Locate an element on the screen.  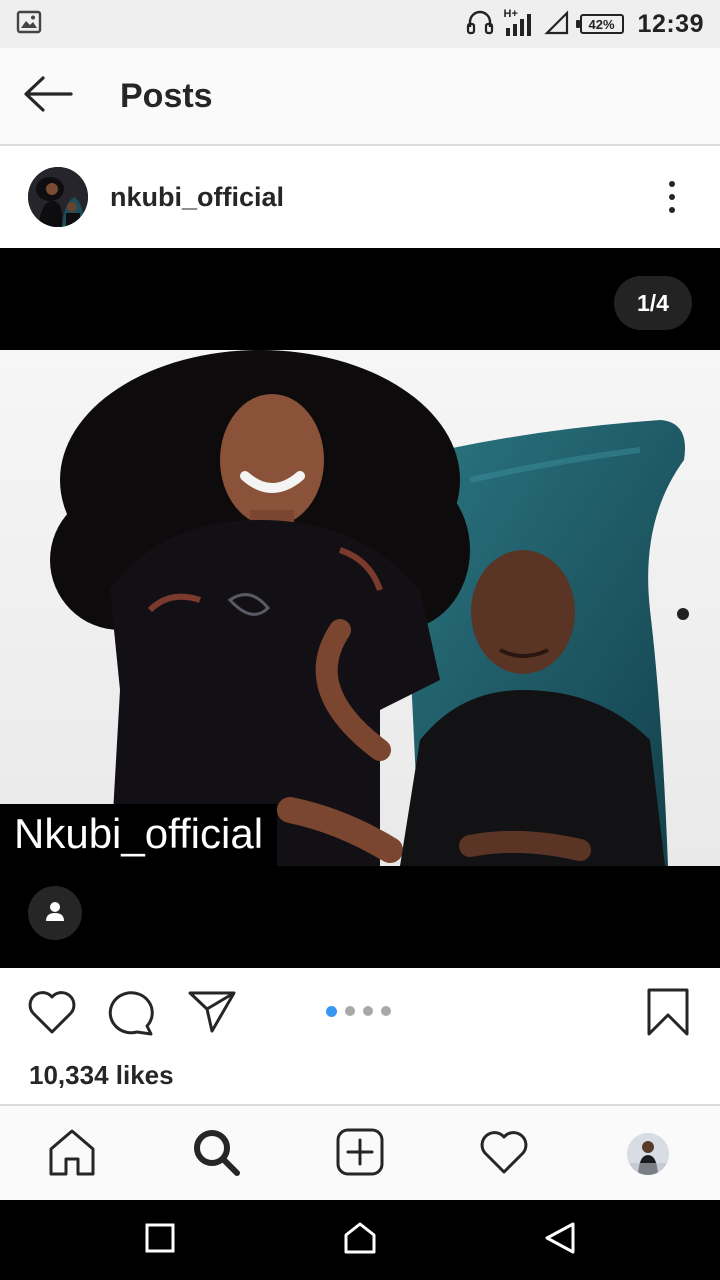
carousel-indicator is located at coordinates (358, 1011).